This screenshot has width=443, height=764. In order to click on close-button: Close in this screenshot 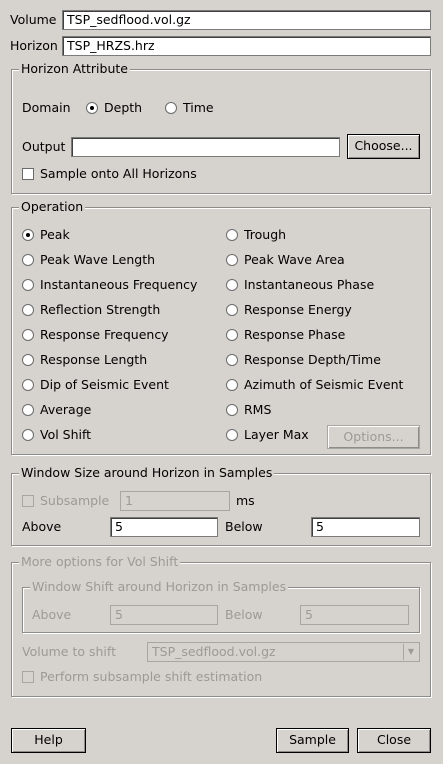, I will do `click(394, 740)`.